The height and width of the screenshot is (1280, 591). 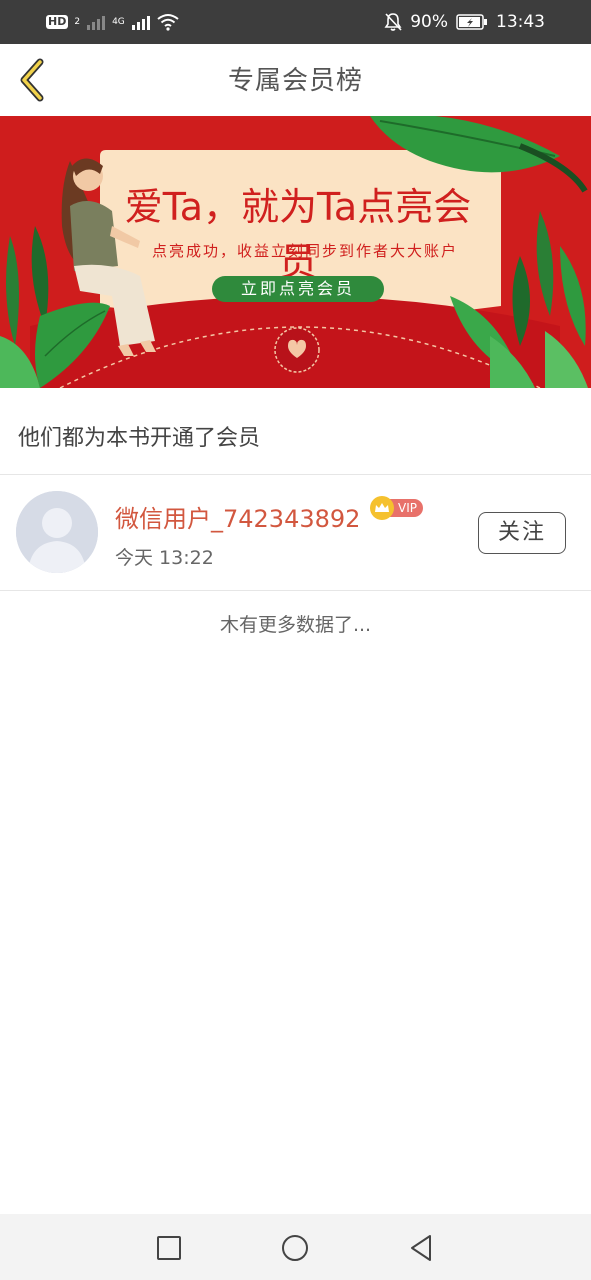 I want to click on signal-icon, so click(x=96, y=23).